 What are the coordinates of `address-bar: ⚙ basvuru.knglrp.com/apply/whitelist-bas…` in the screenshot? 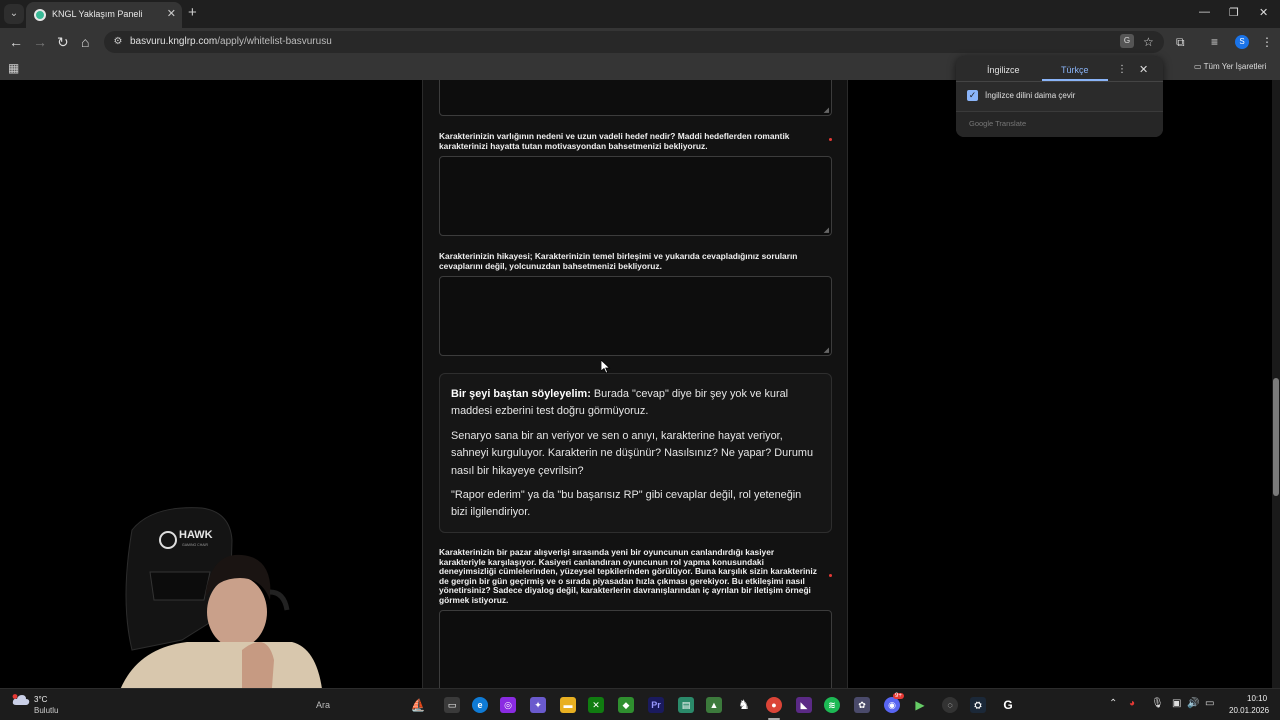 It's located at (634, 42).